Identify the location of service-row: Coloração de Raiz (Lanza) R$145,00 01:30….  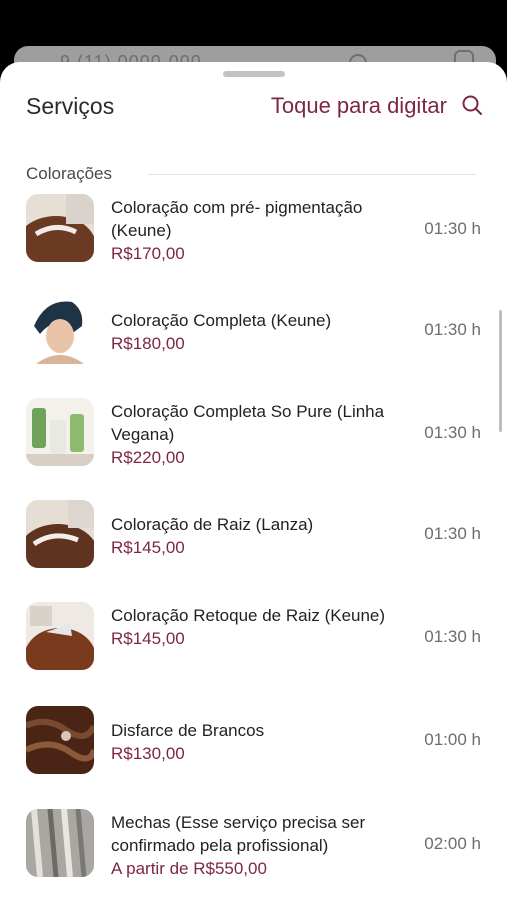
(253, 536).